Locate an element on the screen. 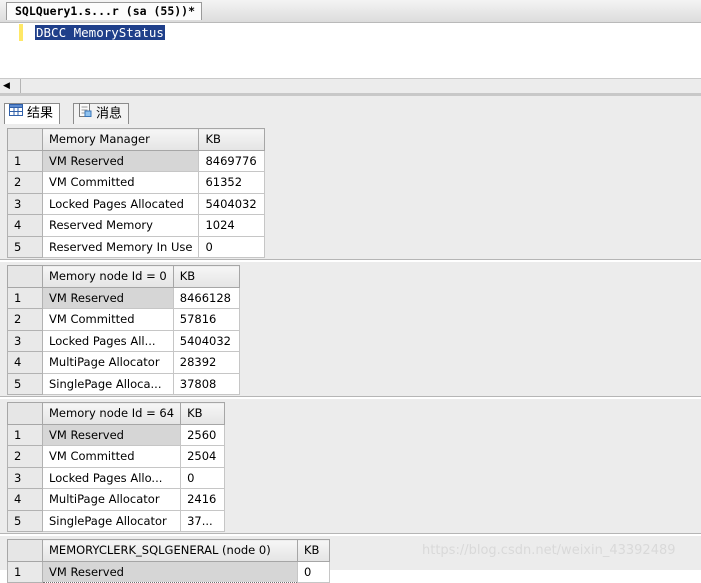  table-row: 3 Locked Pages Allo... 0 is located at coordinates (116, 477).